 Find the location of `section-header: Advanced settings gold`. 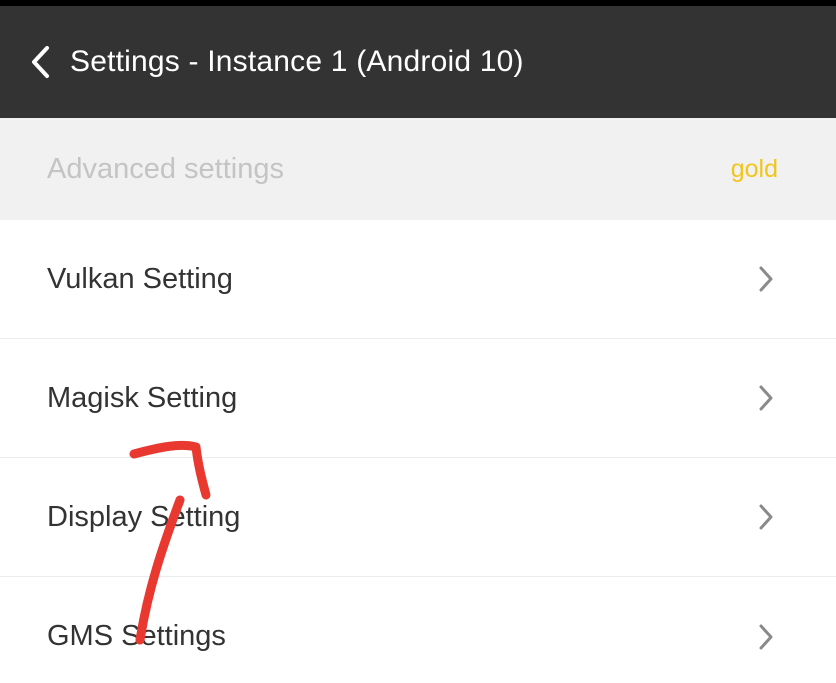

section-header: Advanced settings gold is located at coordinates (418, 169).